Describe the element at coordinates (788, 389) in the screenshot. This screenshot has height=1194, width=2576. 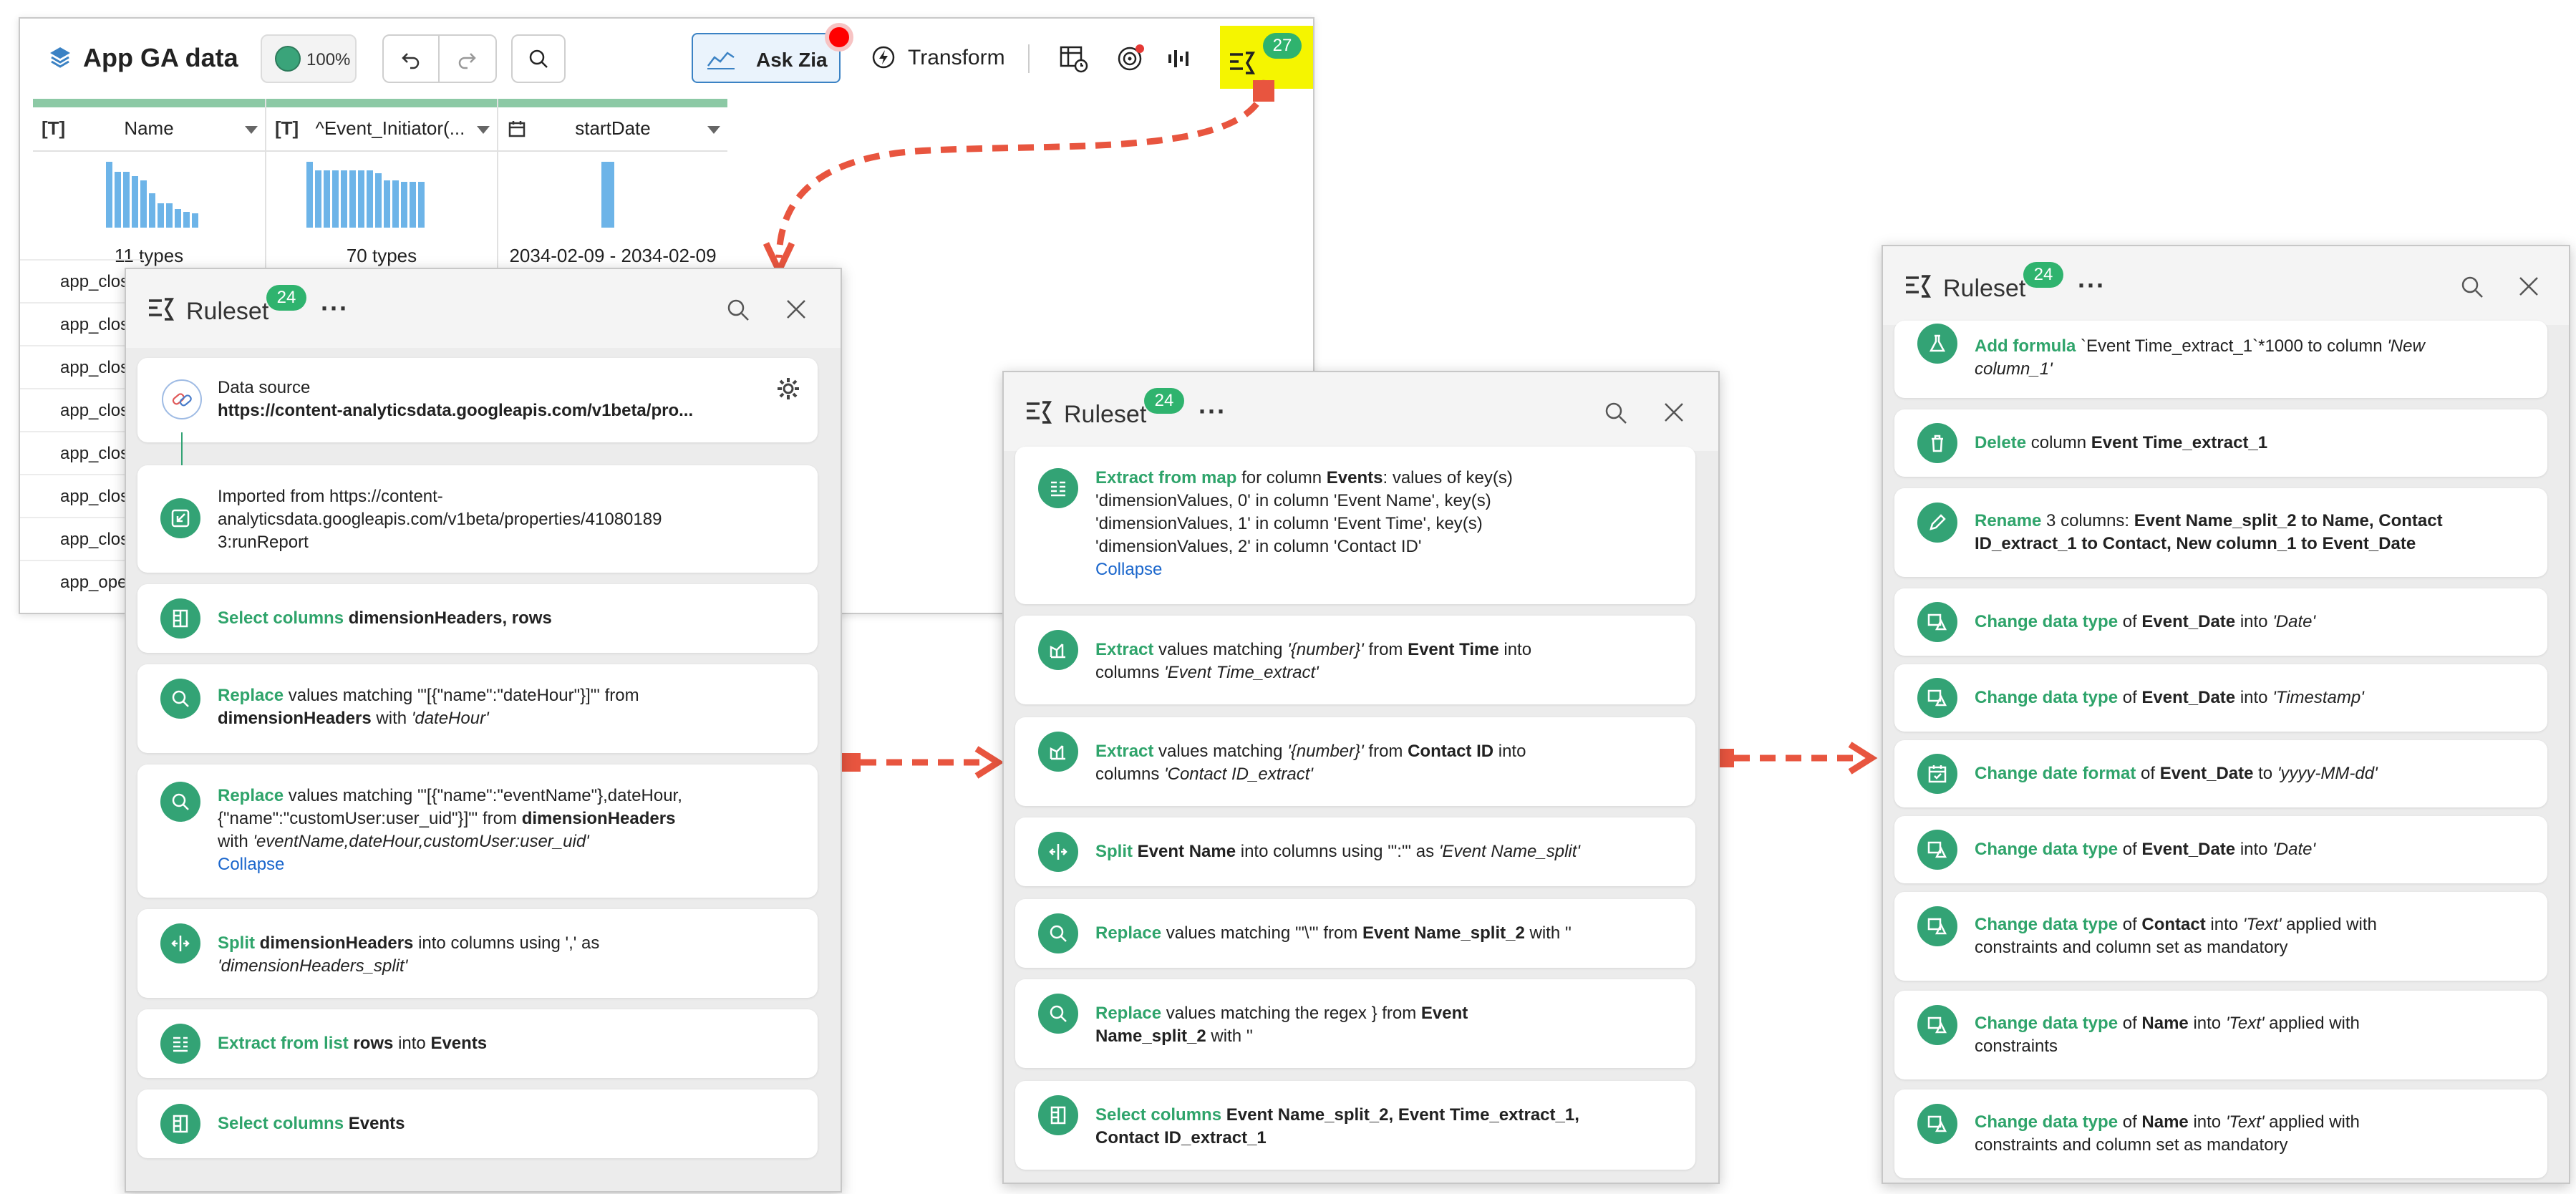
I see `gear-icon` at that location.